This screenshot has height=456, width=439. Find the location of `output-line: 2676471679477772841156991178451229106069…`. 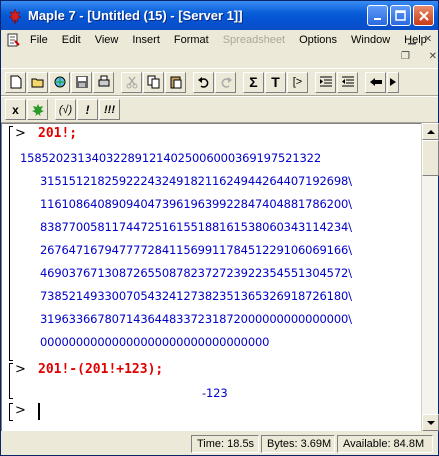

output-line: 2676471679477772841156991178451229106069… is located at coordinates (196, 250).